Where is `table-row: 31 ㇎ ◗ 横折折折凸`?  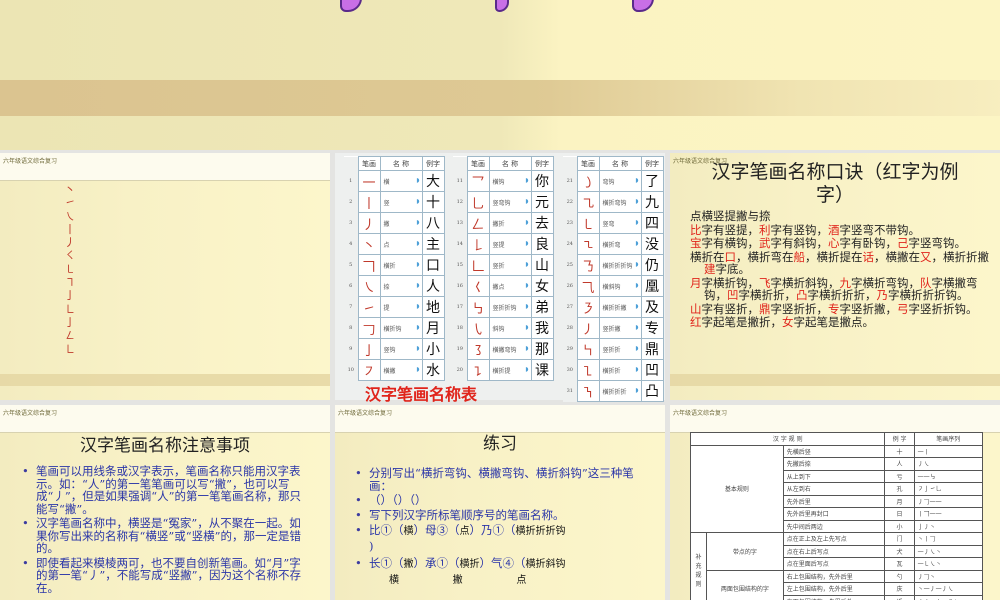 table-row: 31 ㇎ ◗ 横折折折凸 is located at coordinates (613, 391).